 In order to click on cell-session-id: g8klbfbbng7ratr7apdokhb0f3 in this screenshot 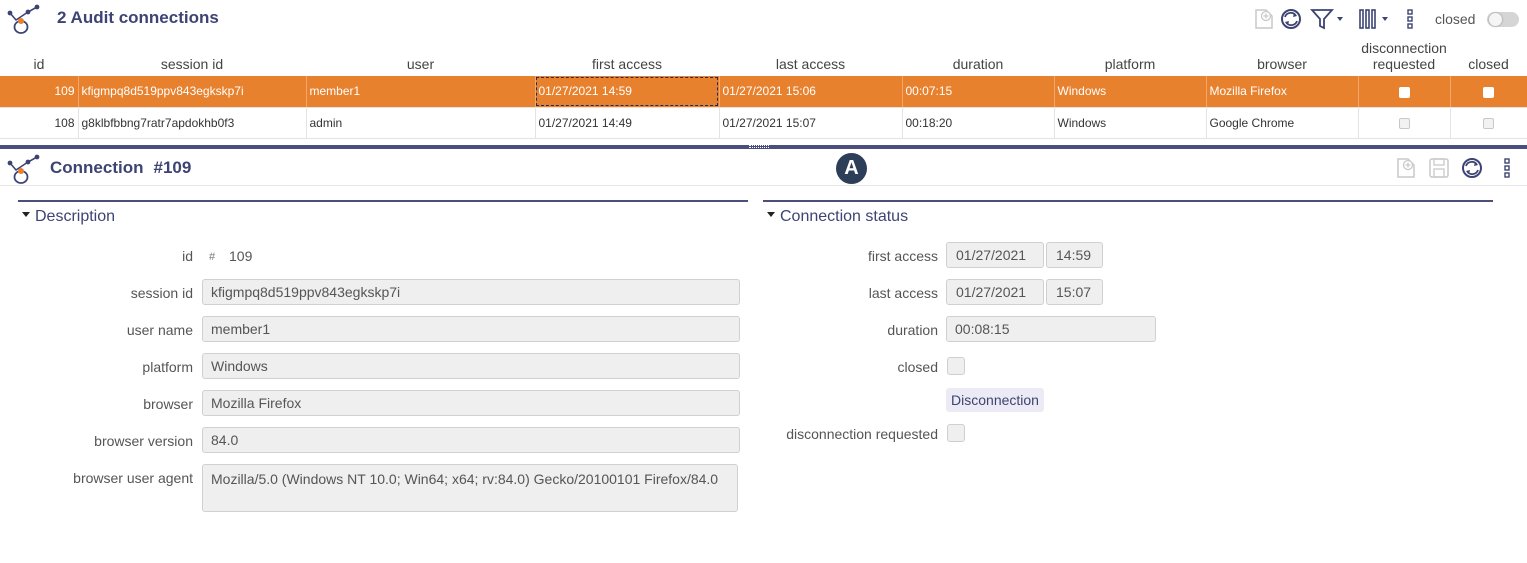, I will do `click(192, 123)`.